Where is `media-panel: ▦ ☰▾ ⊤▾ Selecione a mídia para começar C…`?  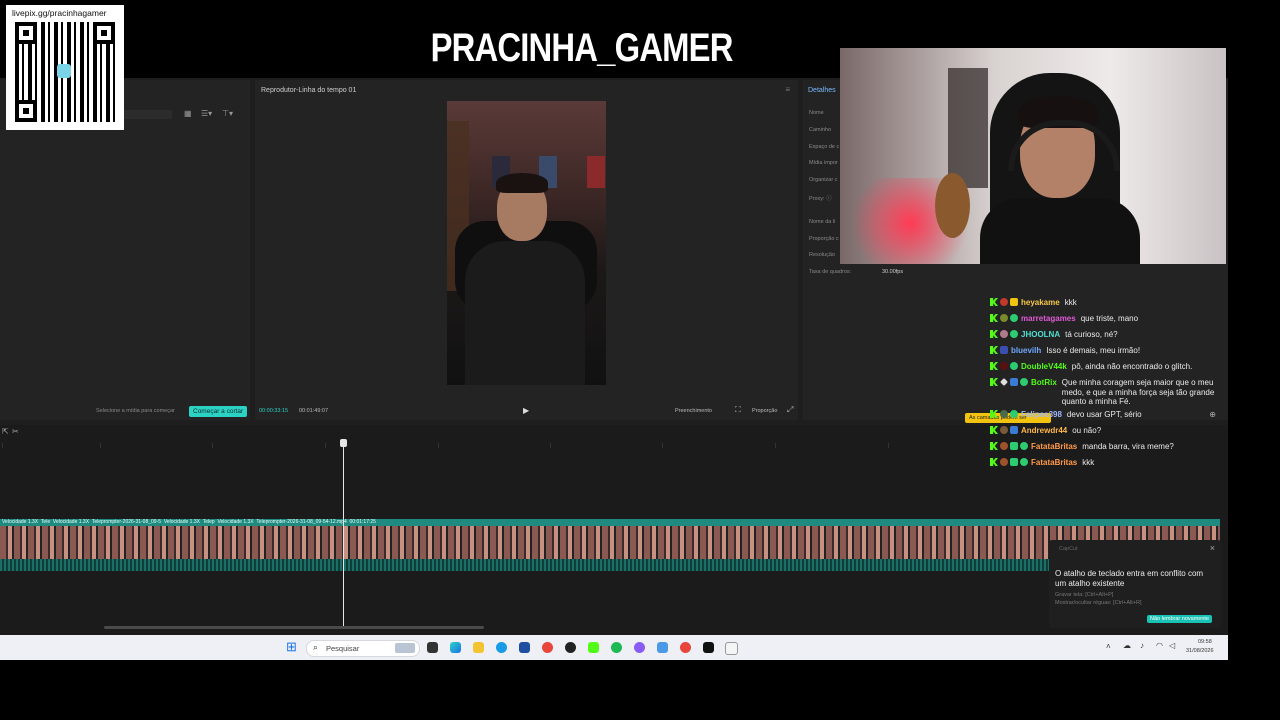
media-panel: ▦ ☰▾ ⊤▾ Selecione a mídia para começar C… is located at coordinates (125, 250).